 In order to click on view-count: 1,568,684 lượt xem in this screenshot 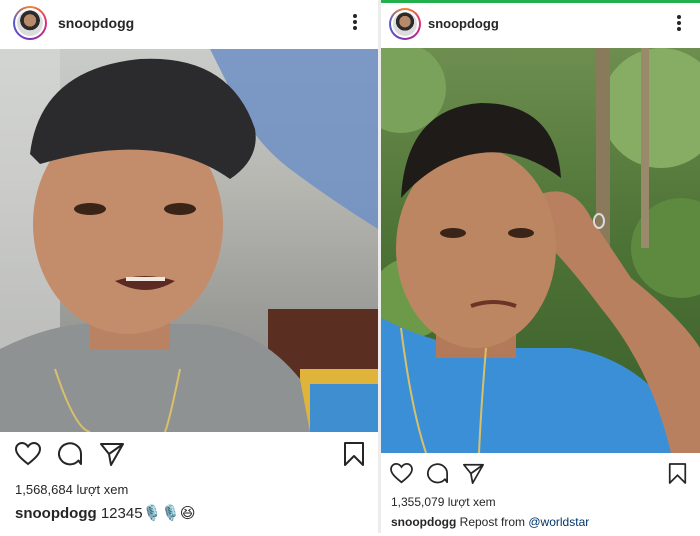, I will do `click(72, 489)`.